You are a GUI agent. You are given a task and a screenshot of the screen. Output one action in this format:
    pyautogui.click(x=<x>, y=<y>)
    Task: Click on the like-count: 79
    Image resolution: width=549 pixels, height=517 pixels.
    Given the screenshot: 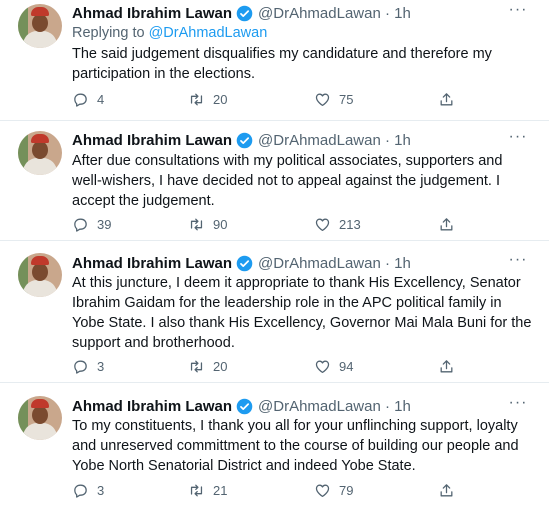 What is the action you would take?
    pyautogui.click(x=346, y=490)
    